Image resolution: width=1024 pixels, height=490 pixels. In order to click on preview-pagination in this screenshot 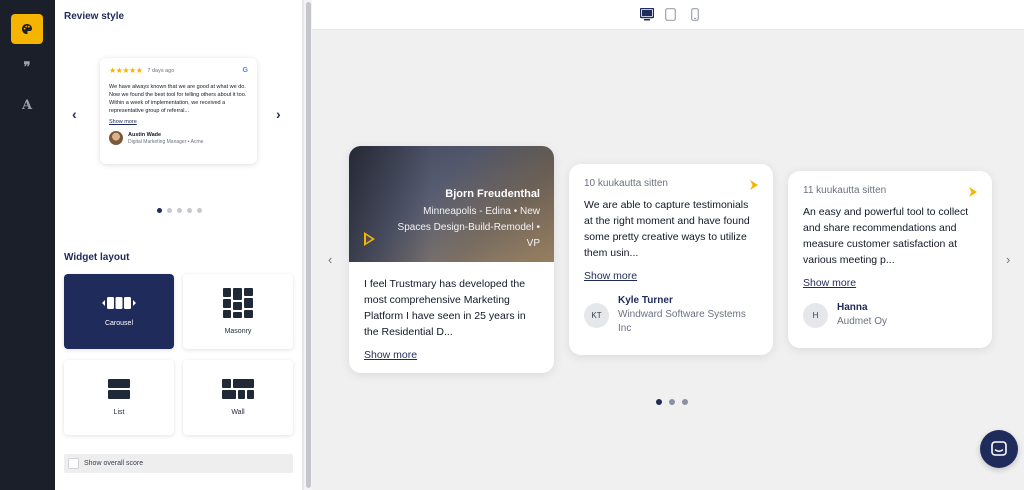, I will do `click(179, 210)`.